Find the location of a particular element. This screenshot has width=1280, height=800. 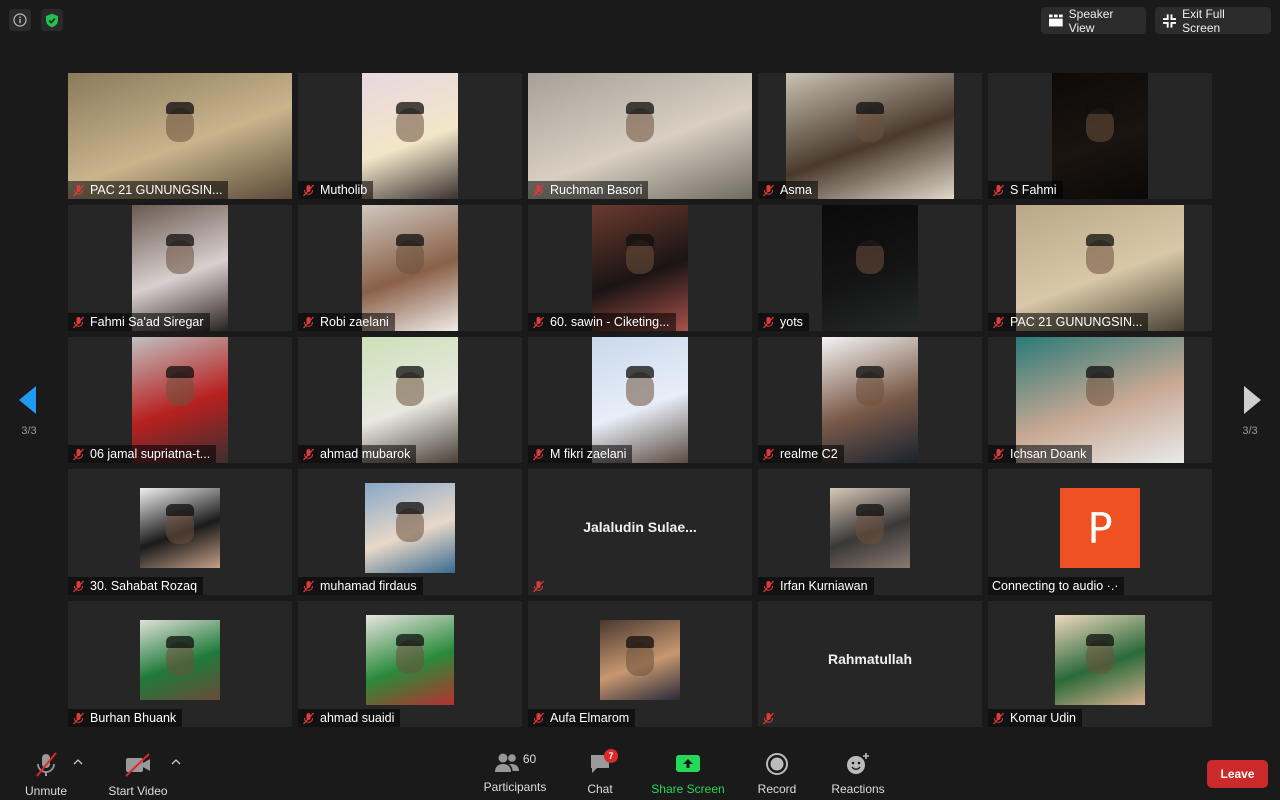

participant-tile: Ichsan Doank is located at coordinates (1100, 400).